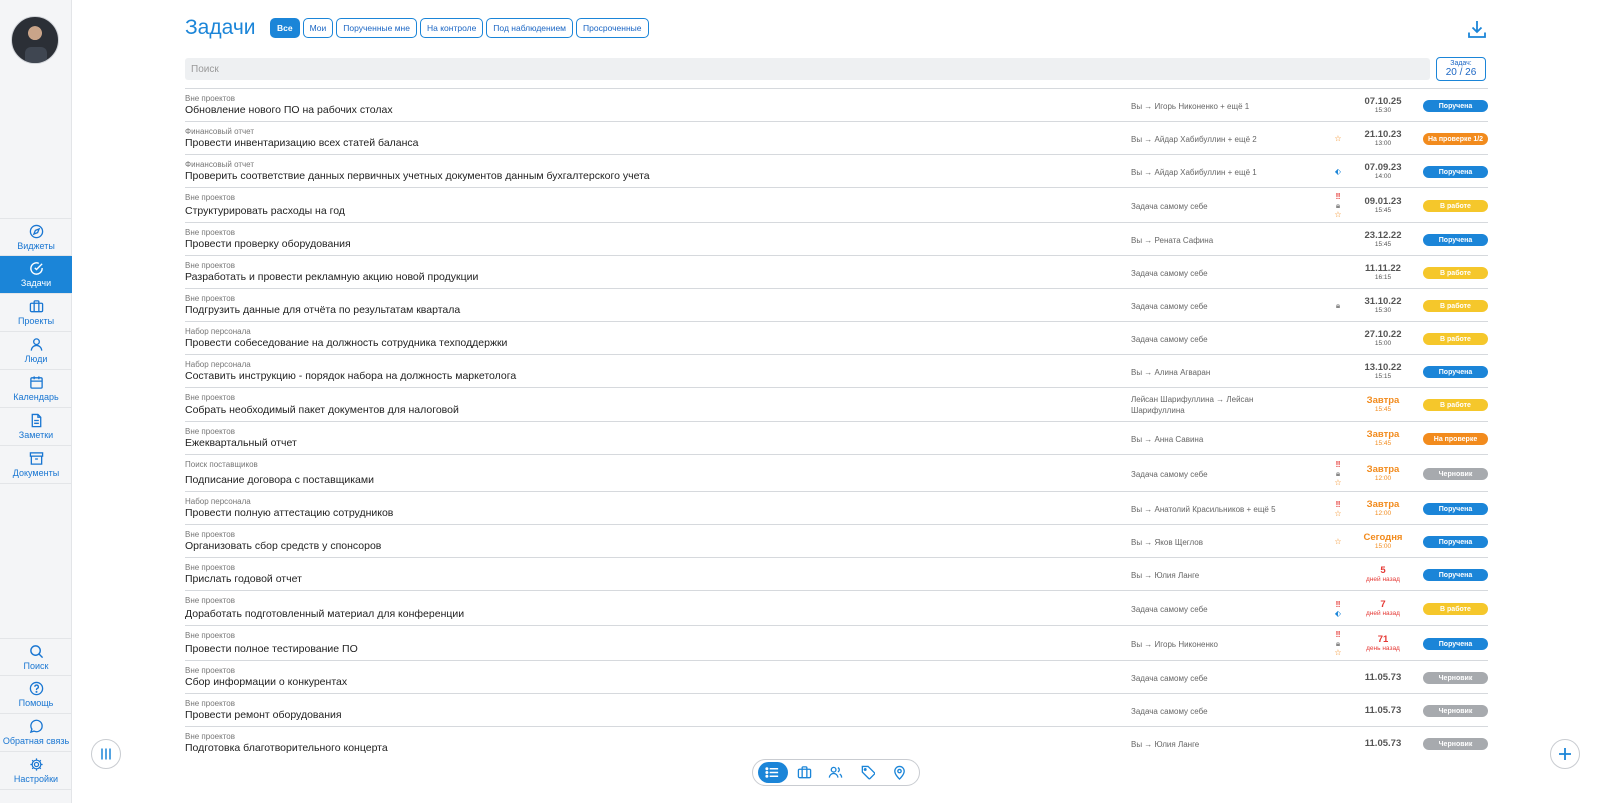 The width and height of the screenshot is (1600, 803). I want to click on task-deadline-time: 15:45, so click(1383, 244).